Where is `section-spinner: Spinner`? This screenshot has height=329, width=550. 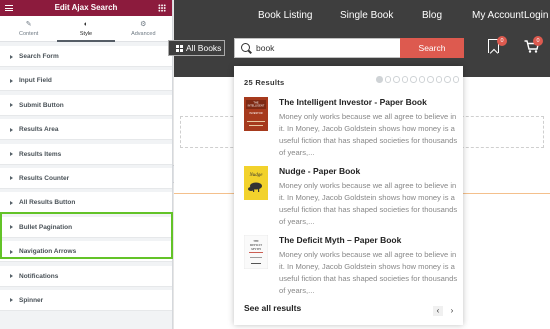
section-spinner: Spinner is located at coordinates (86, 300).